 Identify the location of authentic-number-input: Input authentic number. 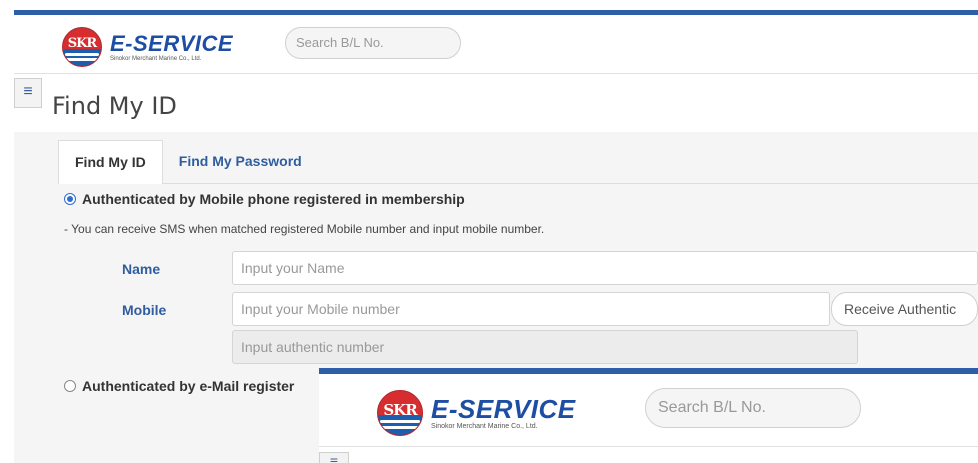
(545, 347).